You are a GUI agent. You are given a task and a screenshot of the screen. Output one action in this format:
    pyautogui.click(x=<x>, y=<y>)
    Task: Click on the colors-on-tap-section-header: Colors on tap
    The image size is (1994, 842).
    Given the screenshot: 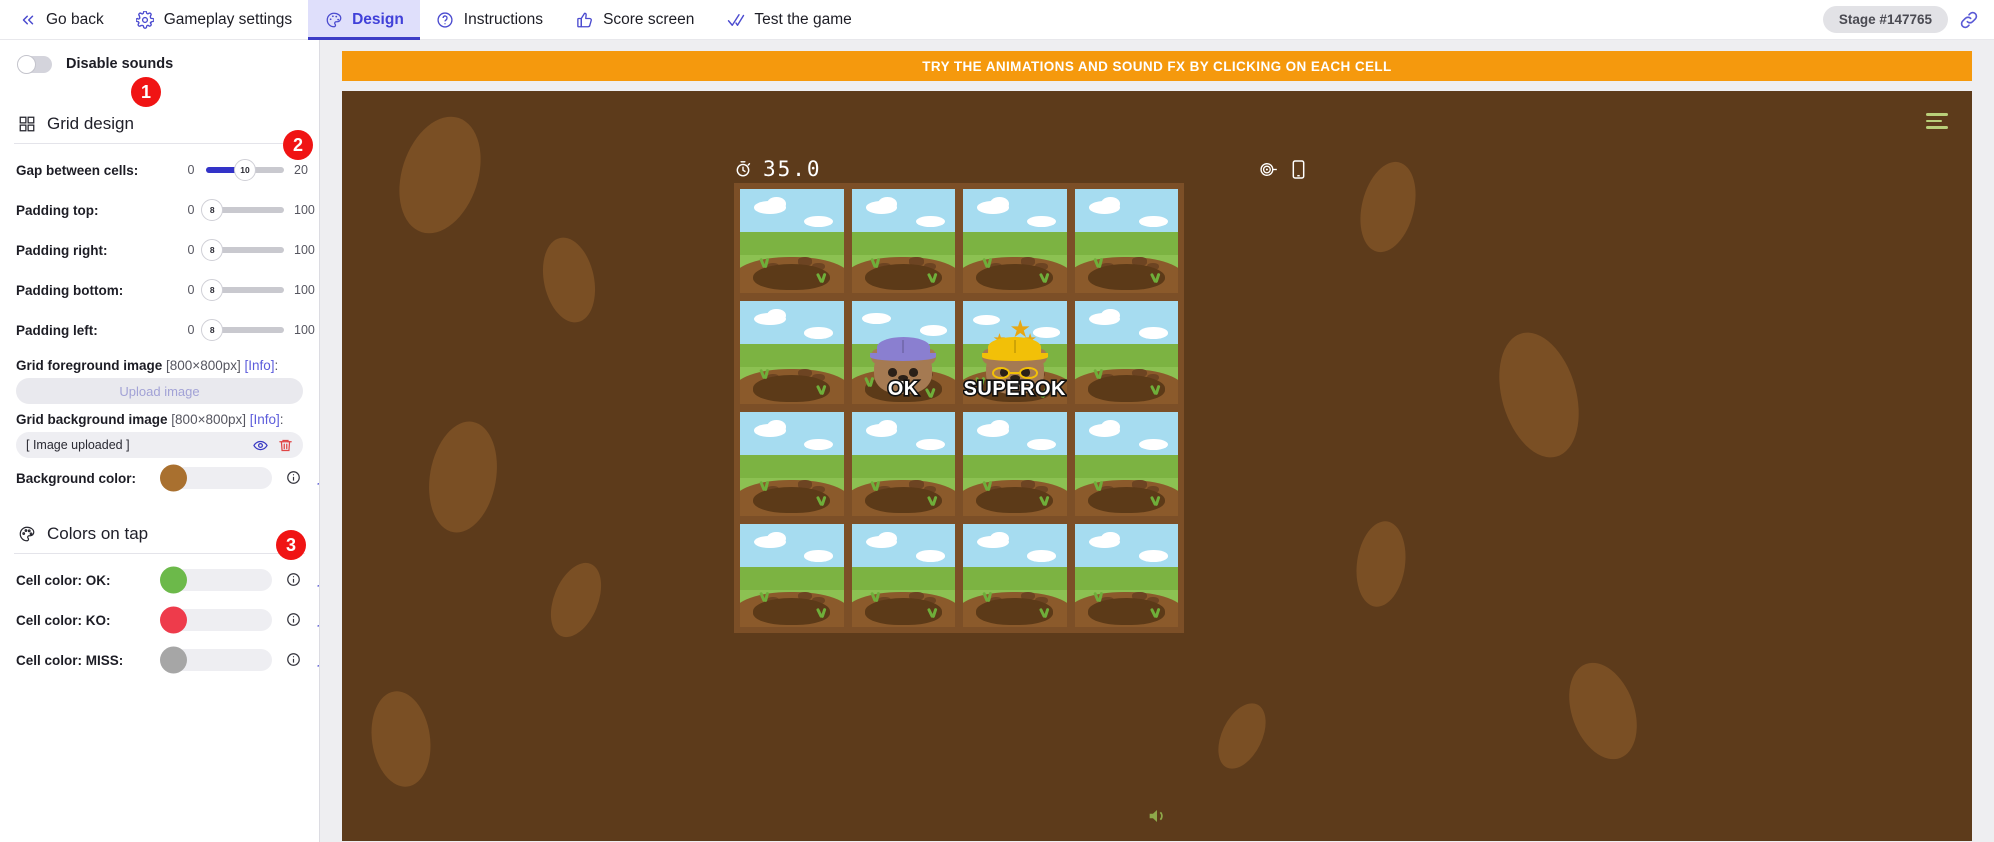 What is the action you would take?
    pyautogui.click(x=159, y=534)
    